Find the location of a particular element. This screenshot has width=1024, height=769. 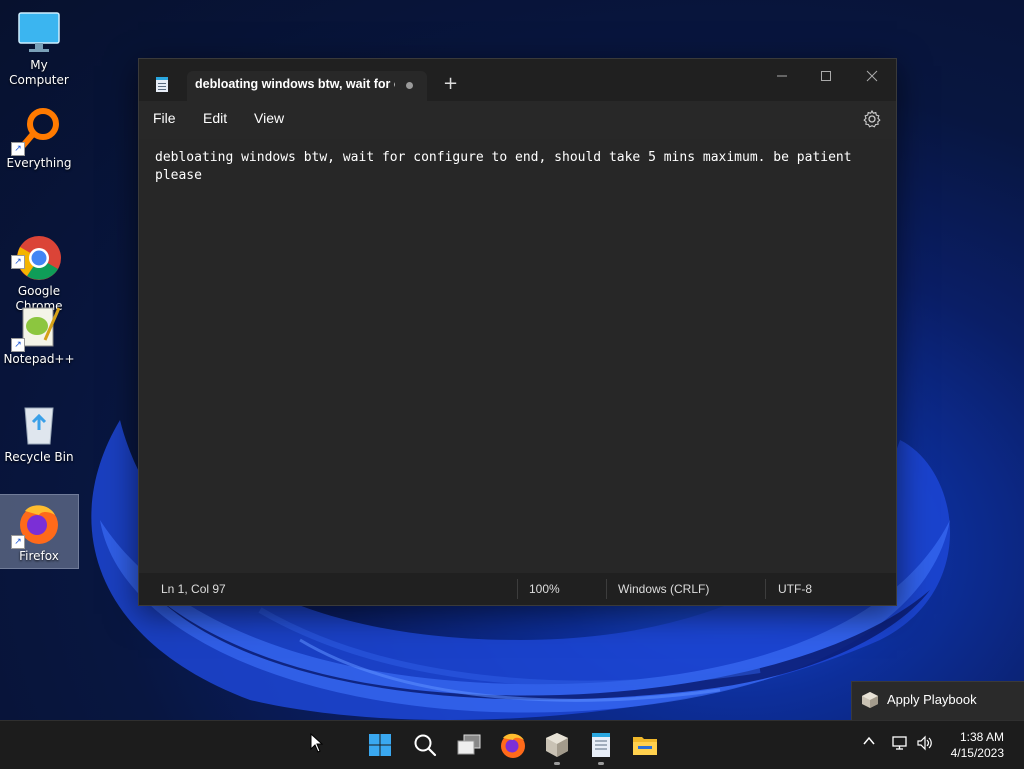

notepad-plus-plus-icon: ↗ is located at coordinates (37, 327).